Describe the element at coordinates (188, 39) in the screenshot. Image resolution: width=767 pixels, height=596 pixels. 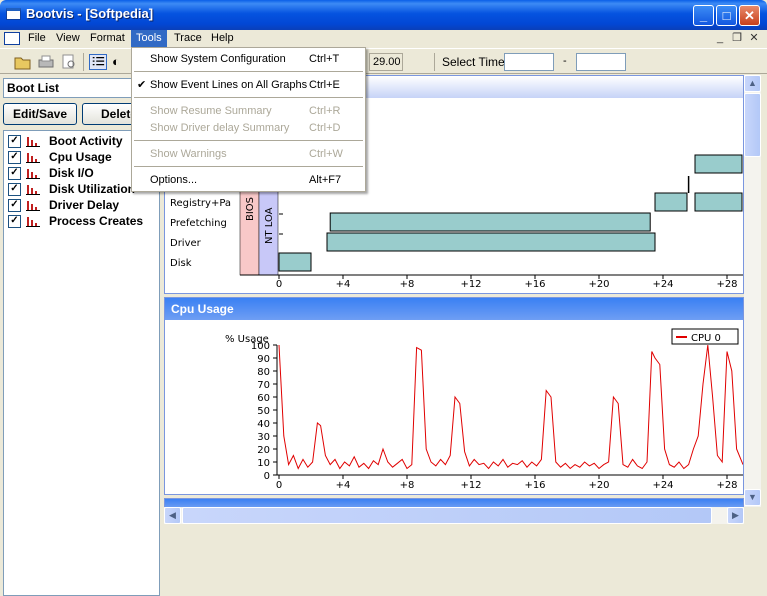
I see `menu-trace: Trace` at that location.